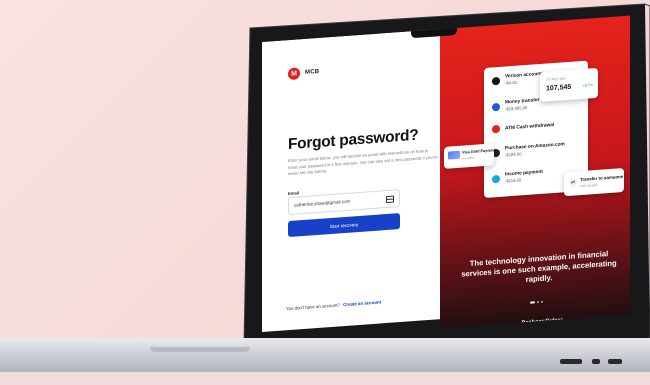 The image size is (650, 385). I want to click on tx-name: ATM Cash withdrawal, so click(530, 127).